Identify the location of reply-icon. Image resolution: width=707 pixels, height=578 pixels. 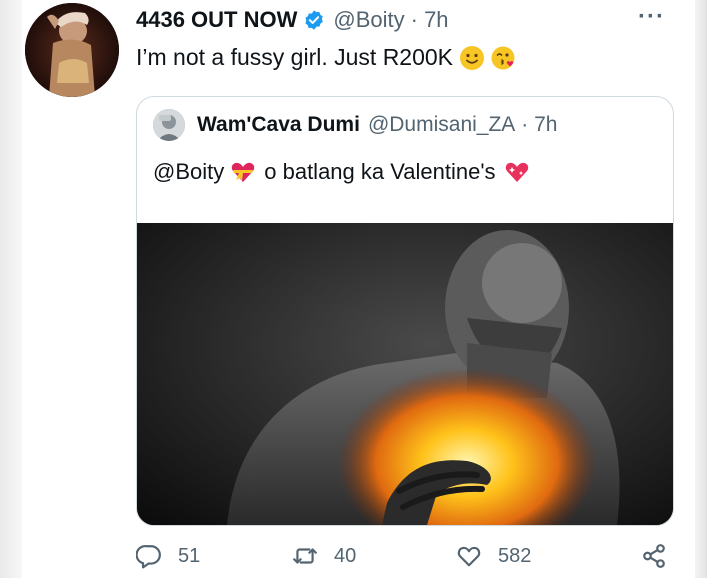
(148, 557).